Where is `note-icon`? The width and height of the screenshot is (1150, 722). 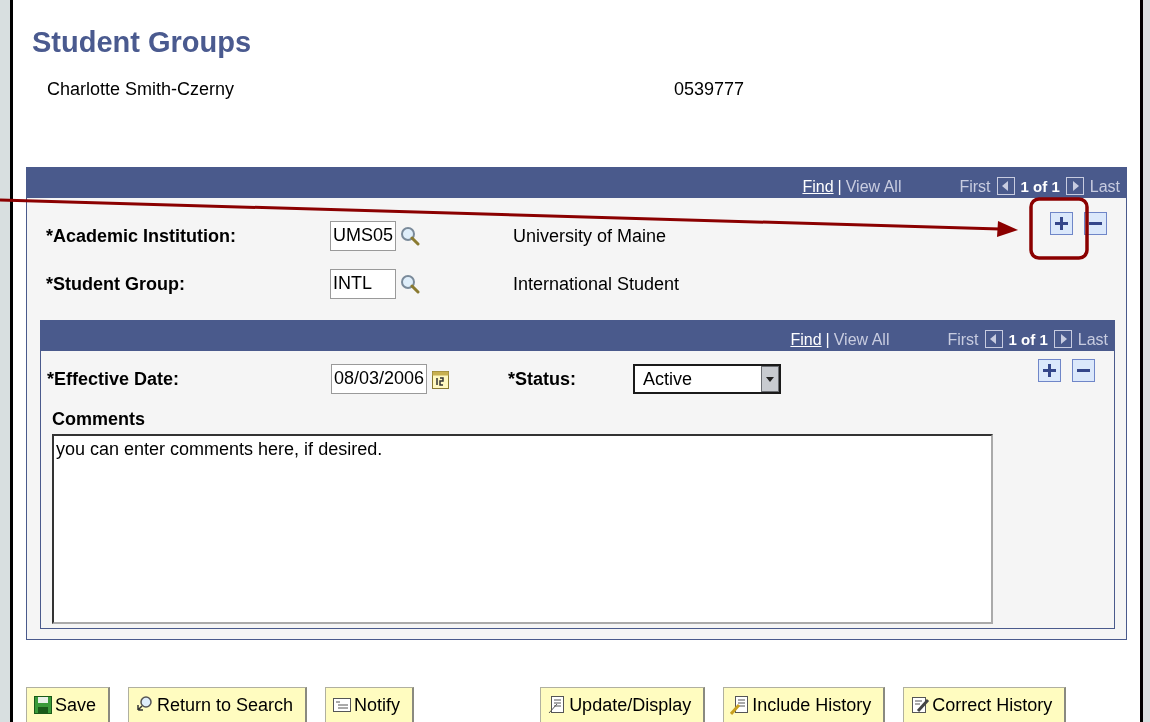 note-icon is located at coordinates (342, 705).